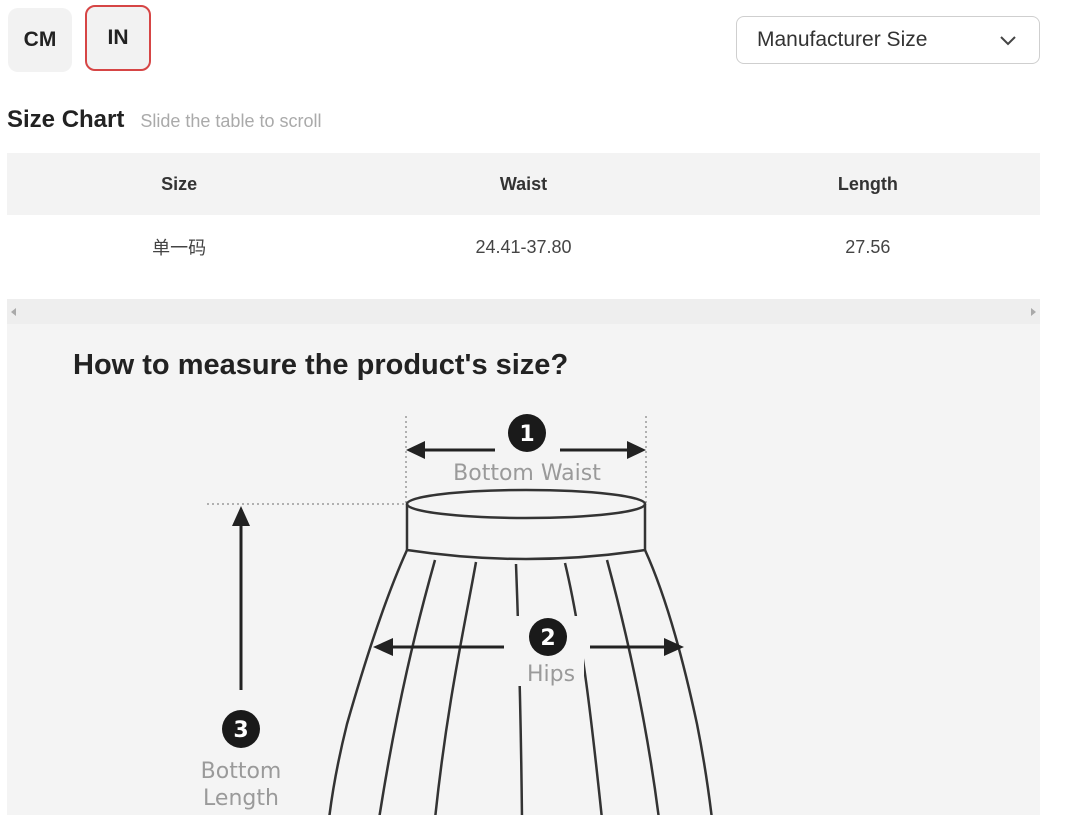  I want to click on length-arrow, so click(241, 598).